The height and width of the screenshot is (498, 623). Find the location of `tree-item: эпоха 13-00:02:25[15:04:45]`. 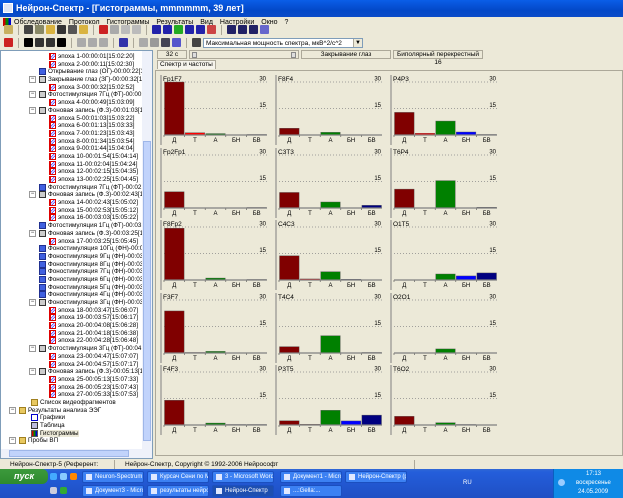

tree-item: эпоха 13-00:02:25[15:04:45] is located at coordinates (72, 180).